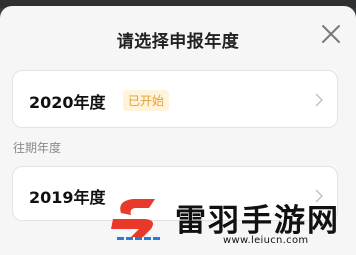 This screenshot has height=255, width=356. I want to click on year-label: 2019年度, so click(67, 197).